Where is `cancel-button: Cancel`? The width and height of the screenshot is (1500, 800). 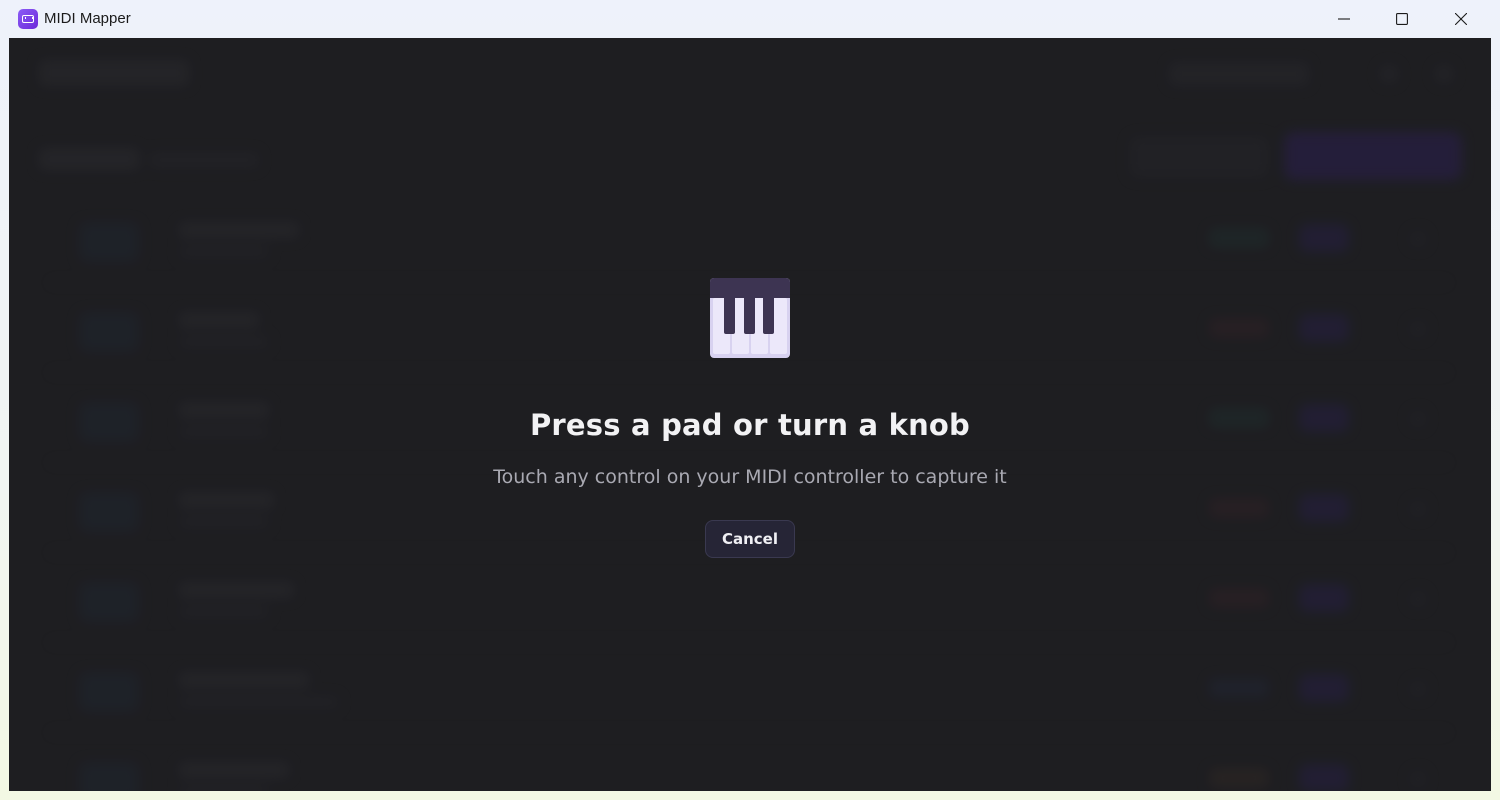 cancel-button: Cancel is located at coordinates (750, 539).